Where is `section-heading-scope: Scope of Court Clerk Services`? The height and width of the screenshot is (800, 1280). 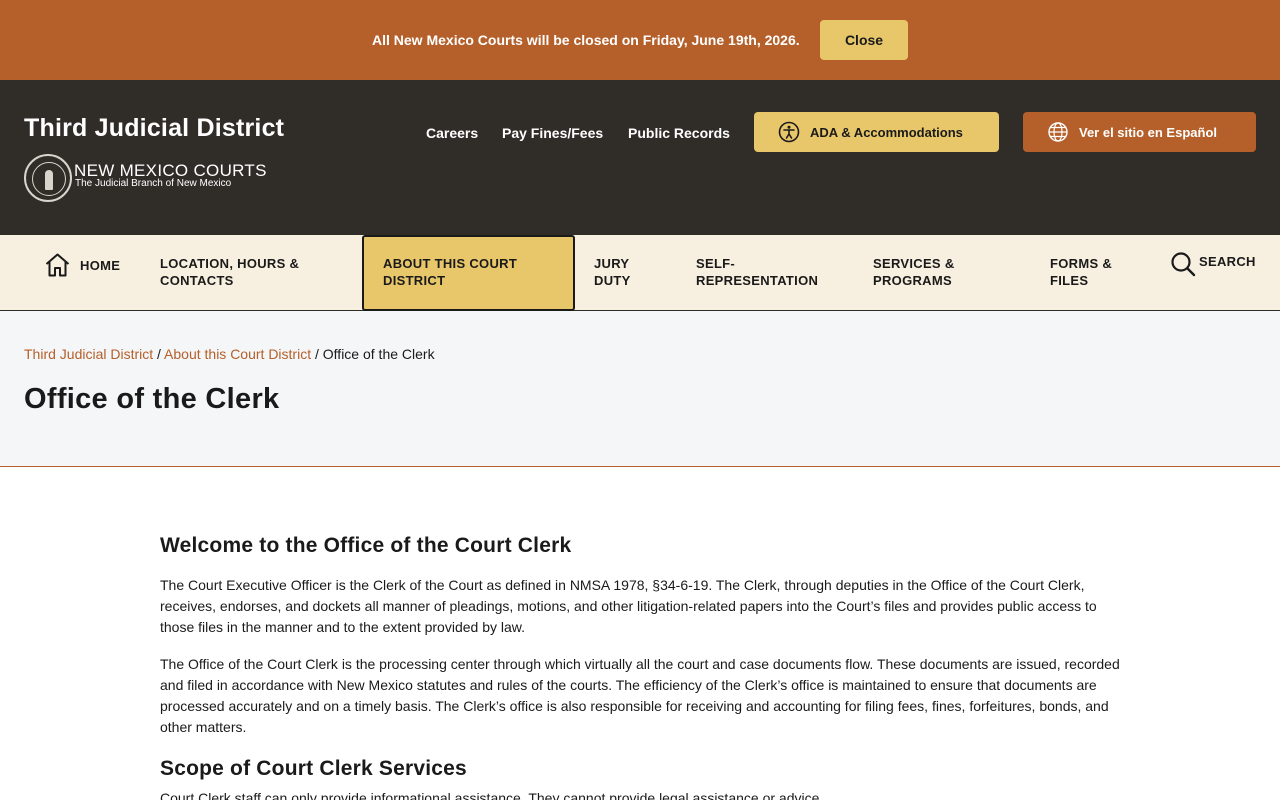 section-heading-scope: Scope of Court Clerk Services is located at coordinates (313, 768).